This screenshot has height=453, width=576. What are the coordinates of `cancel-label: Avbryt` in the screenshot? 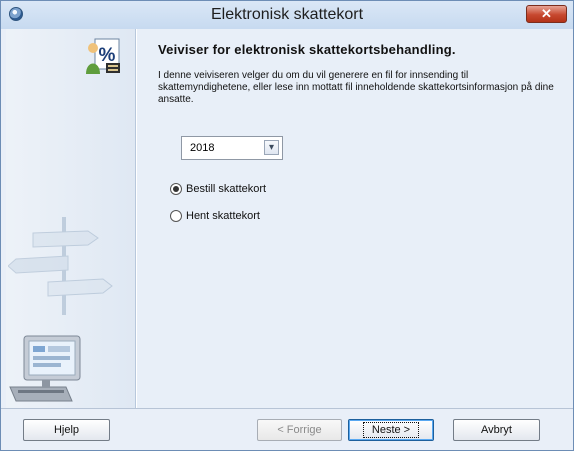 It's located at (496, 430).